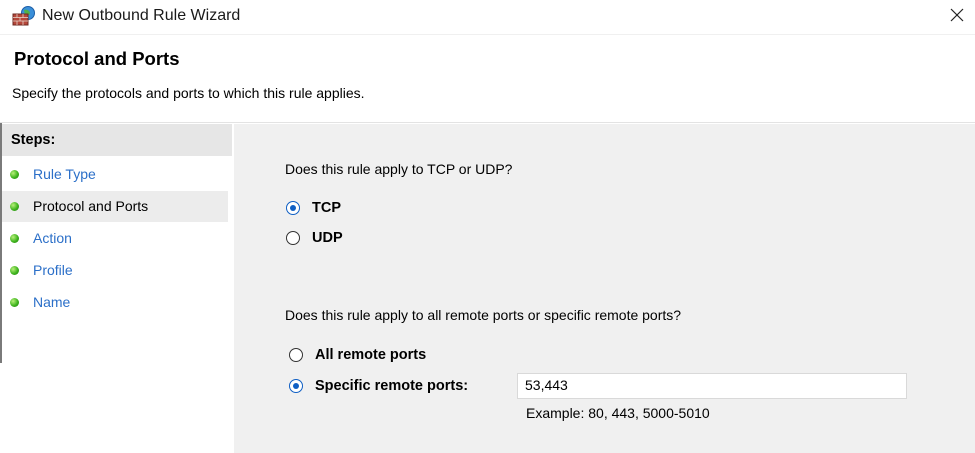 This screenshot has height=453, width=975. What do you see at coordinates (117, 140) in the screenshot?
I see `steps-header: Steps:` at bounding box center [117, 140].